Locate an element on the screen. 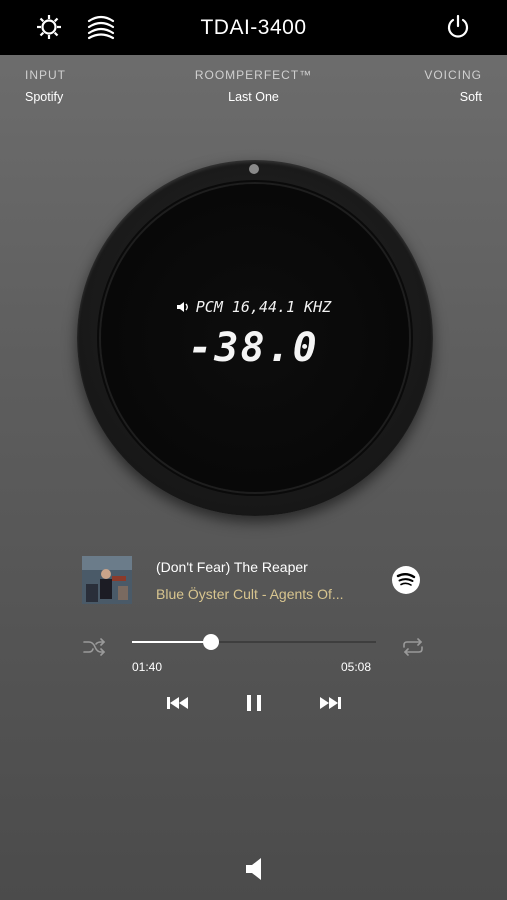 This screenshot has height=900, width=507. audio-format-readout: PCM 16,44.1 KHZ is located at coordinates (253, 307).